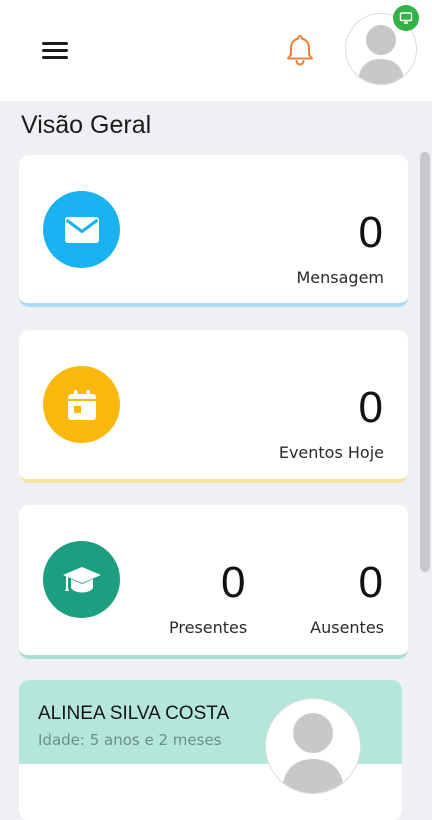 Image resolution: width=432 pixels, height=820 pixels. I want to click on profile-avatar, so click(382, 45).